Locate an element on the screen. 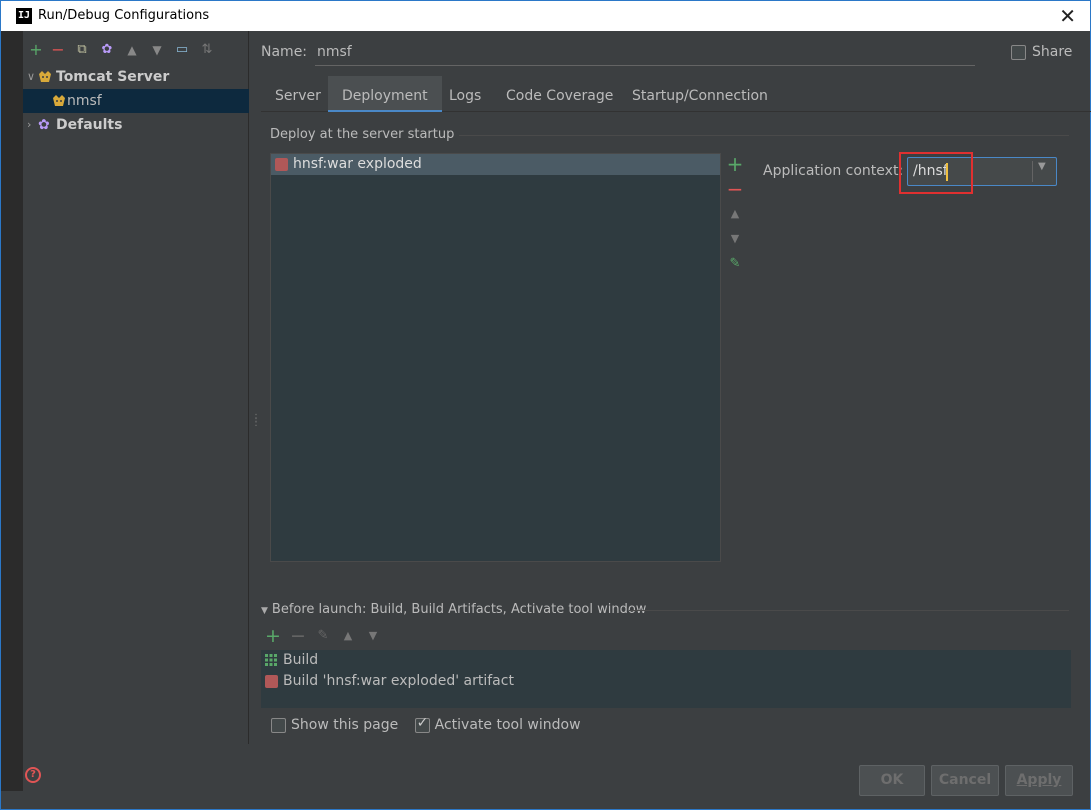 The width and height of the screenshot is (1091, 810). tab-server: Server is located at coordinates (298, 94).